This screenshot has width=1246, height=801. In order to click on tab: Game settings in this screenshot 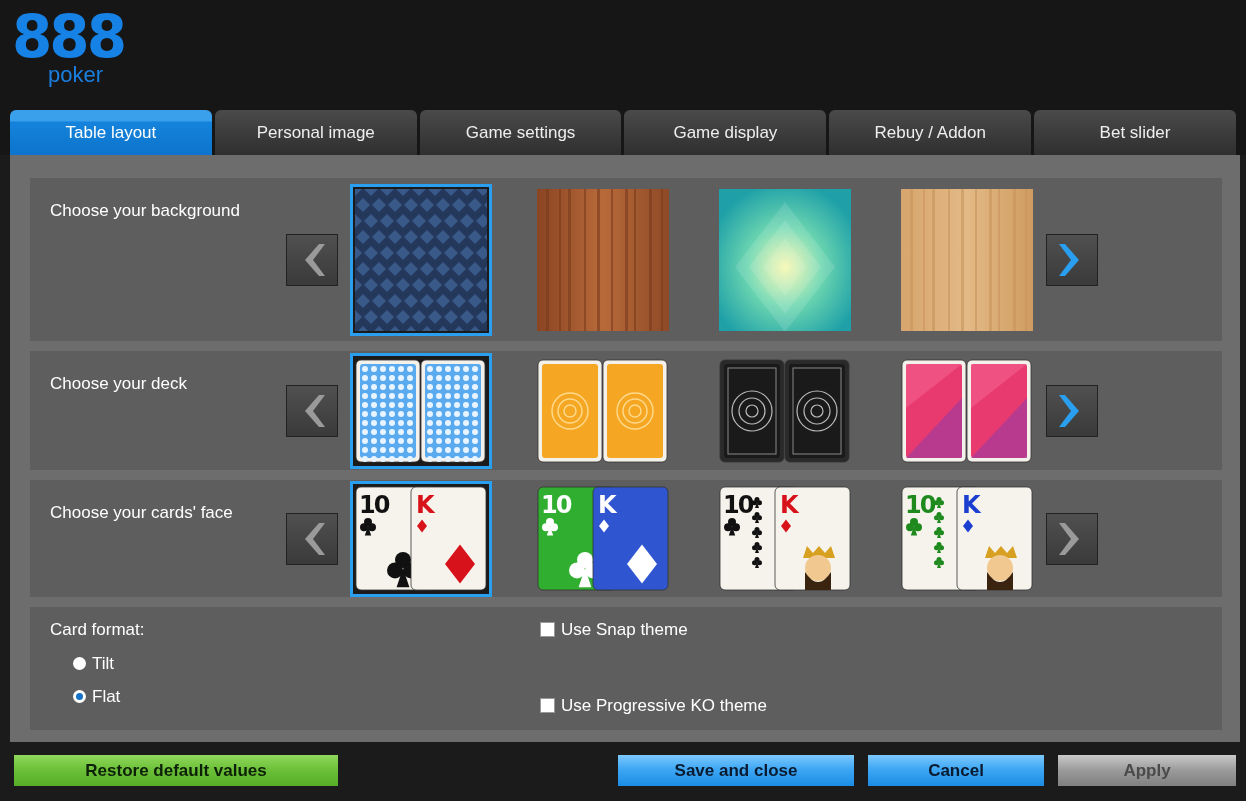, I will do `click(520, 132)`.